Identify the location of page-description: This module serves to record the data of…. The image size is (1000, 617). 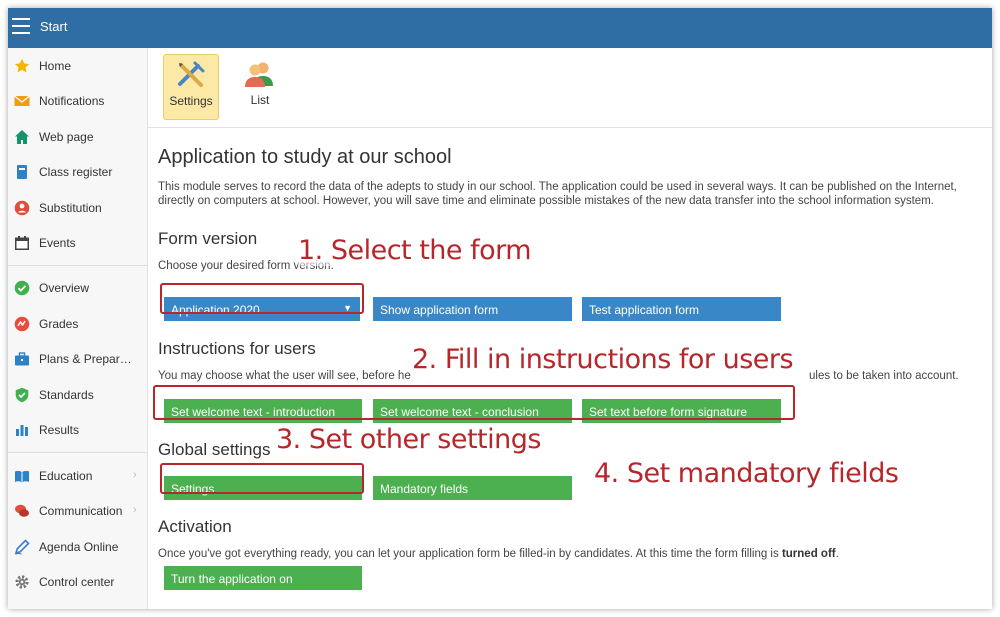
(557, 194).